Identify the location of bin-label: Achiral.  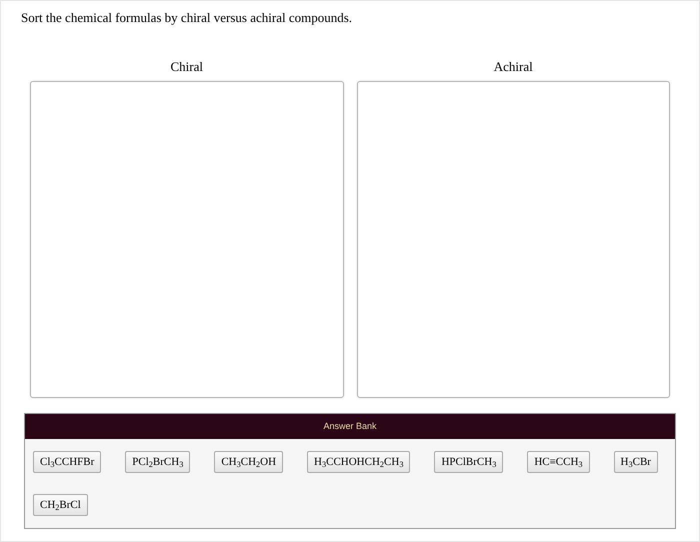
(513, 67).